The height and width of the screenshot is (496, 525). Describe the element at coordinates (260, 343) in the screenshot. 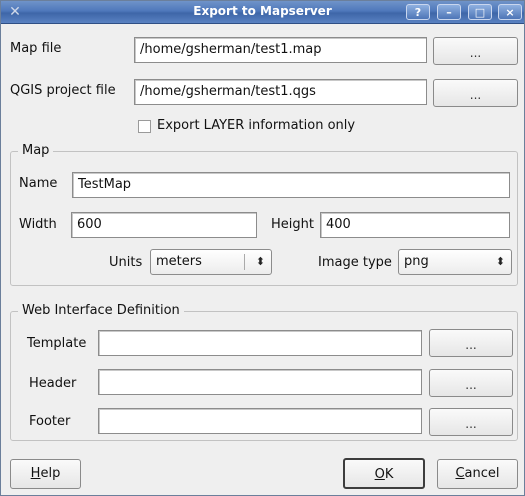

I see `template-field` at that location.